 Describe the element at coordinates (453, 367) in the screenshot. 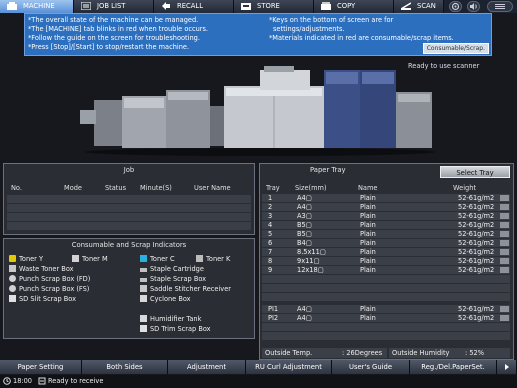

I see `reg-del-paperset-button: Reg./Del.PaperSet.` at that location.